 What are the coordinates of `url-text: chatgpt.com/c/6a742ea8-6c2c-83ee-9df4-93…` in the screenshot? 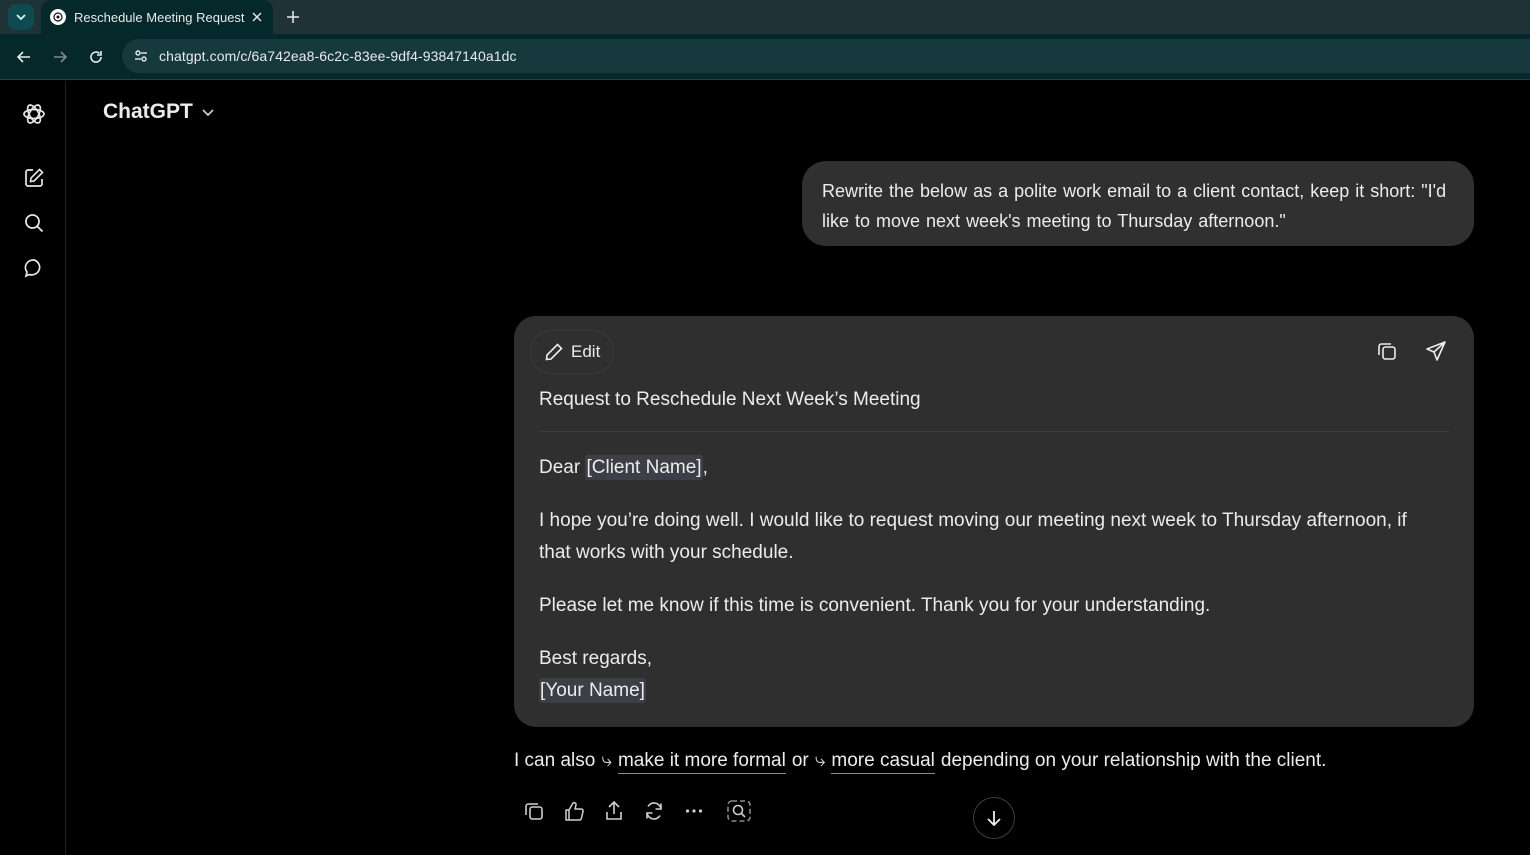 It's located at (338, 56).